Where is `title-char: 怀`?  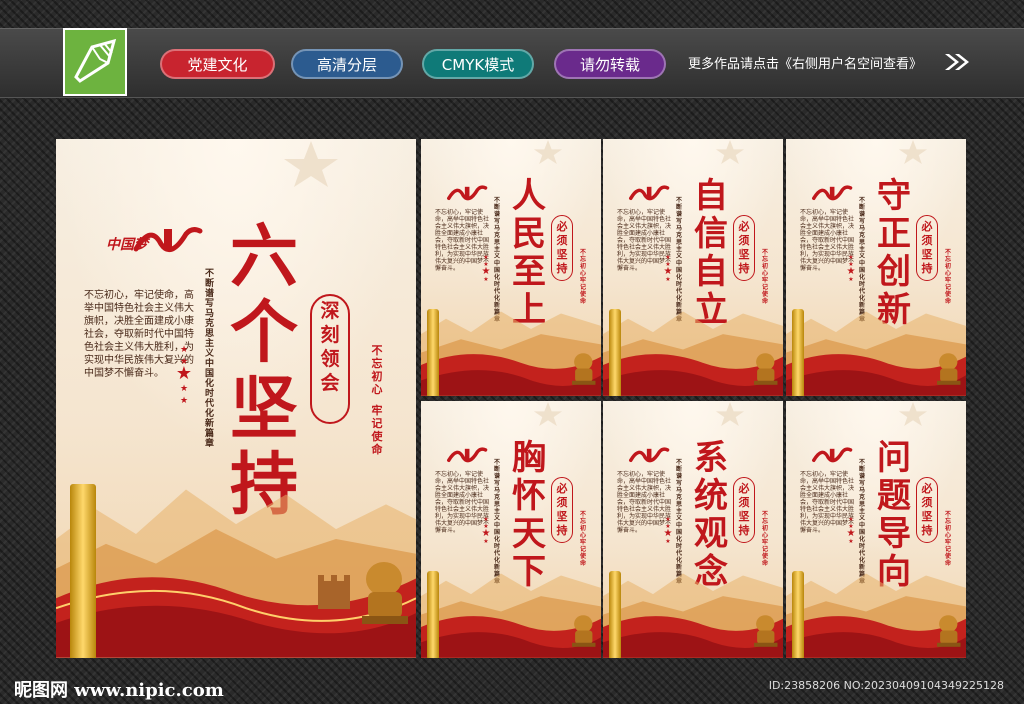
title-char: 怀 is located at coordinates (529, 496).